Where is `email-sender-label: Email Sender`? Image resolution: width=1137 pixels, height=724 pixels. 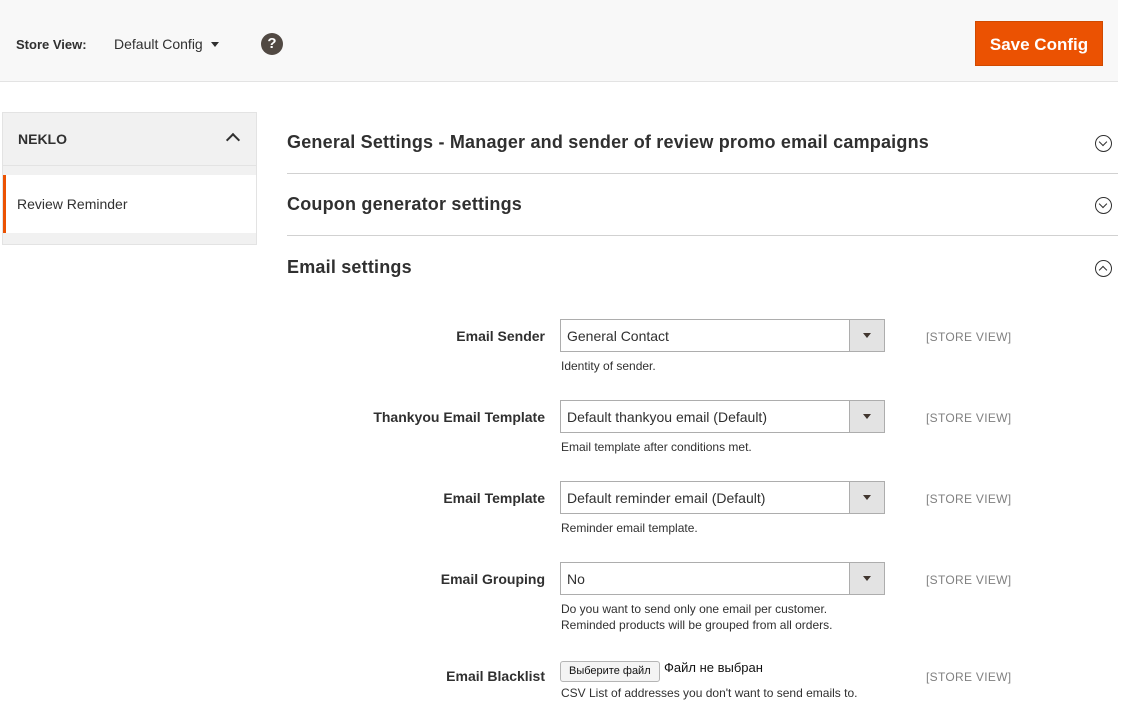 email-sender-label: Email Sender is located at coordinates (500, 336).